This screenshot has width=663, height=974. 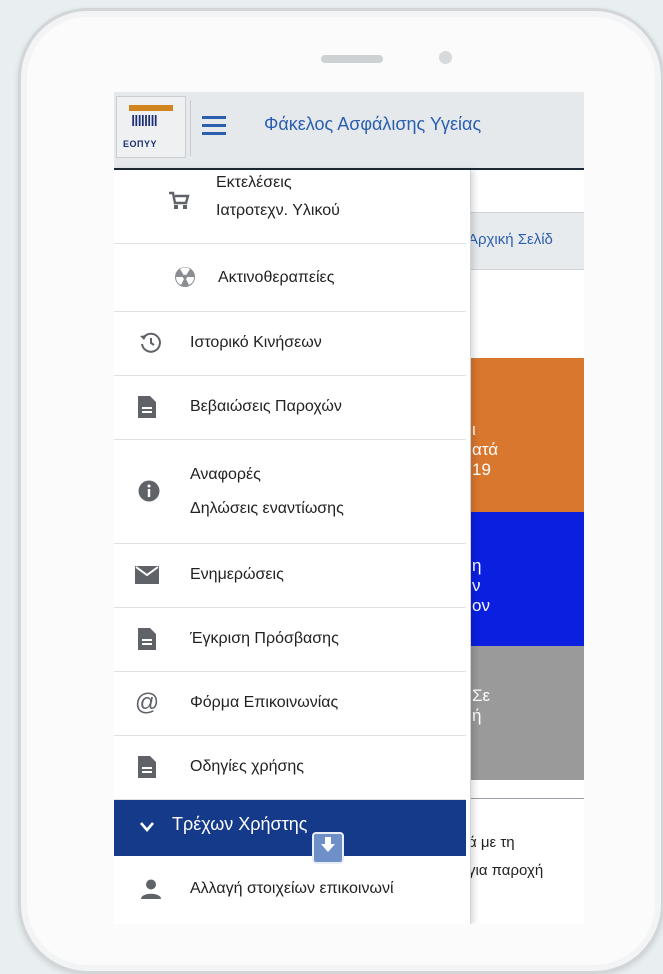 What do you see at coordinates (481, 469) in the screenshot?
I see `tile-text: 19` at bounding box center [481, 469].